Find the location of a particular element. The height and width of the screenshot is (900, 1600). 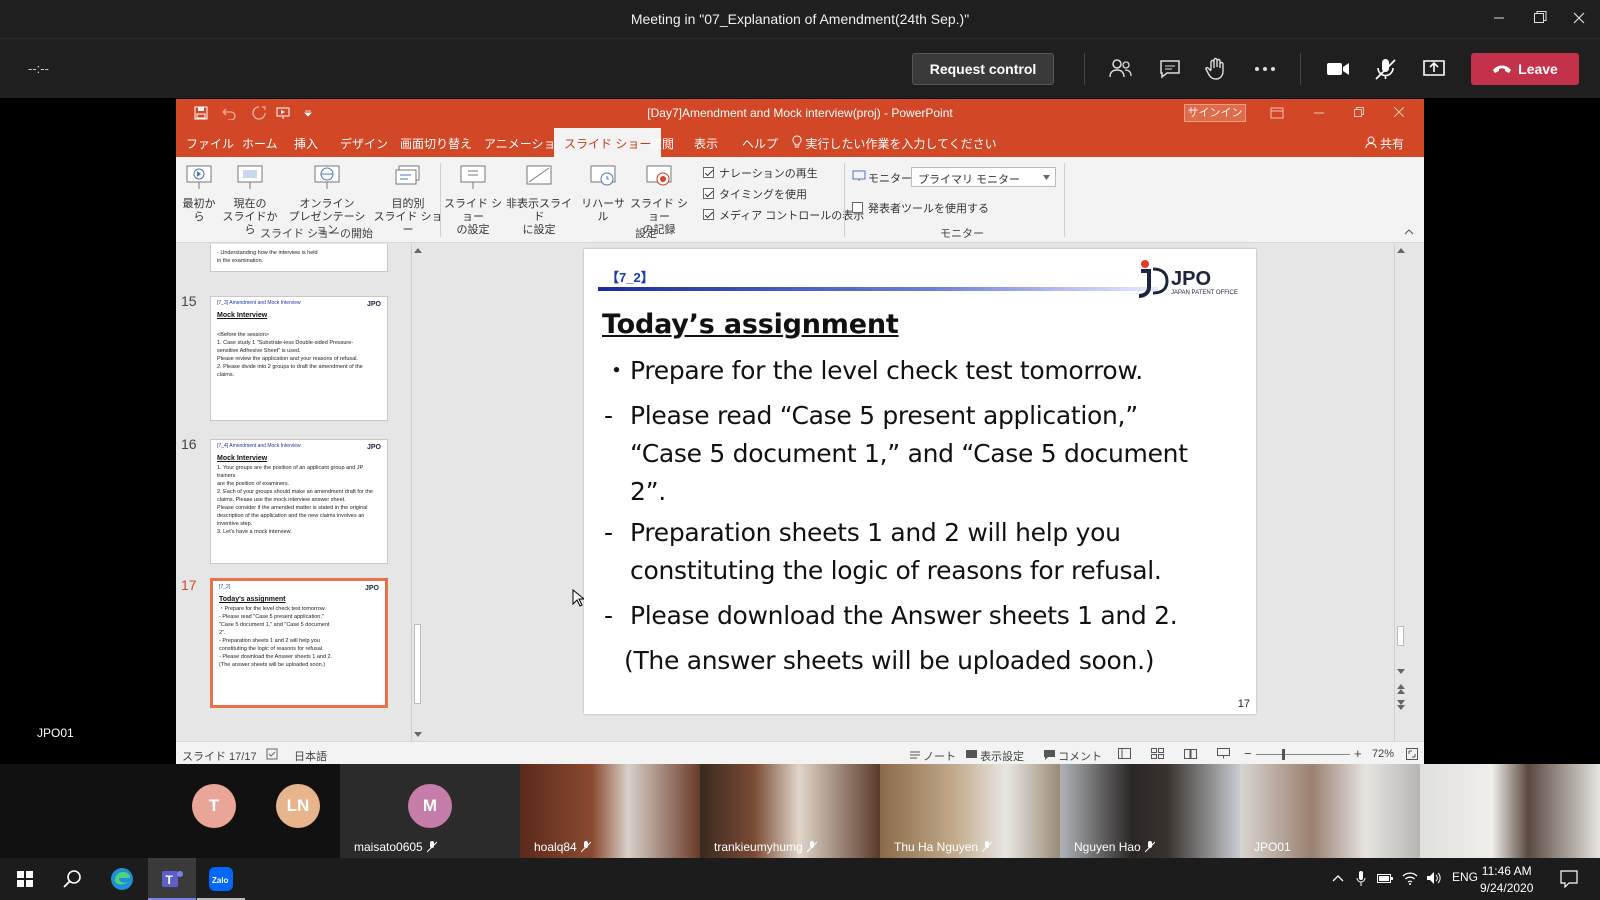

hide-slide-button: 非表示スライド に設定 is located at coordinates (539, 200).